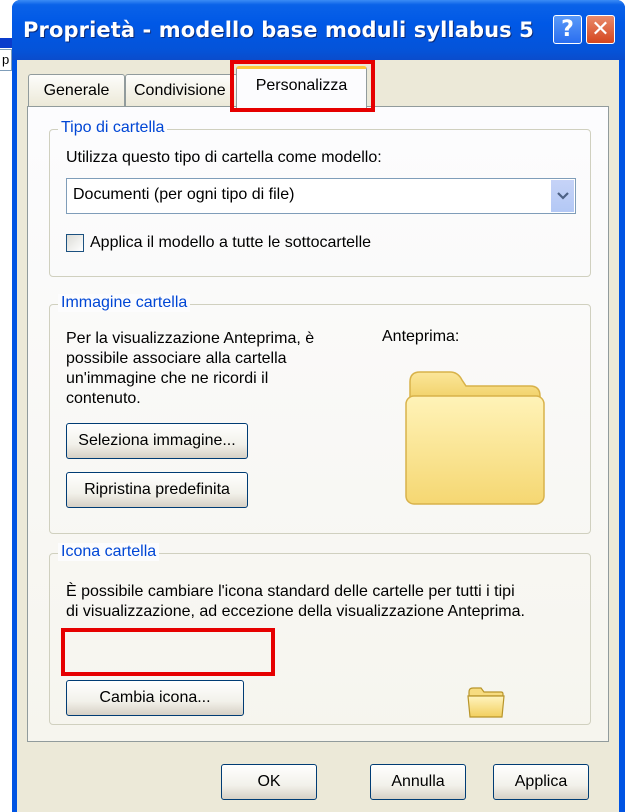 The width and height of the screenshot is (625, 812). I want to click on folder-type-select: Documenti (per ogni tipo di file), so click(321, 196).